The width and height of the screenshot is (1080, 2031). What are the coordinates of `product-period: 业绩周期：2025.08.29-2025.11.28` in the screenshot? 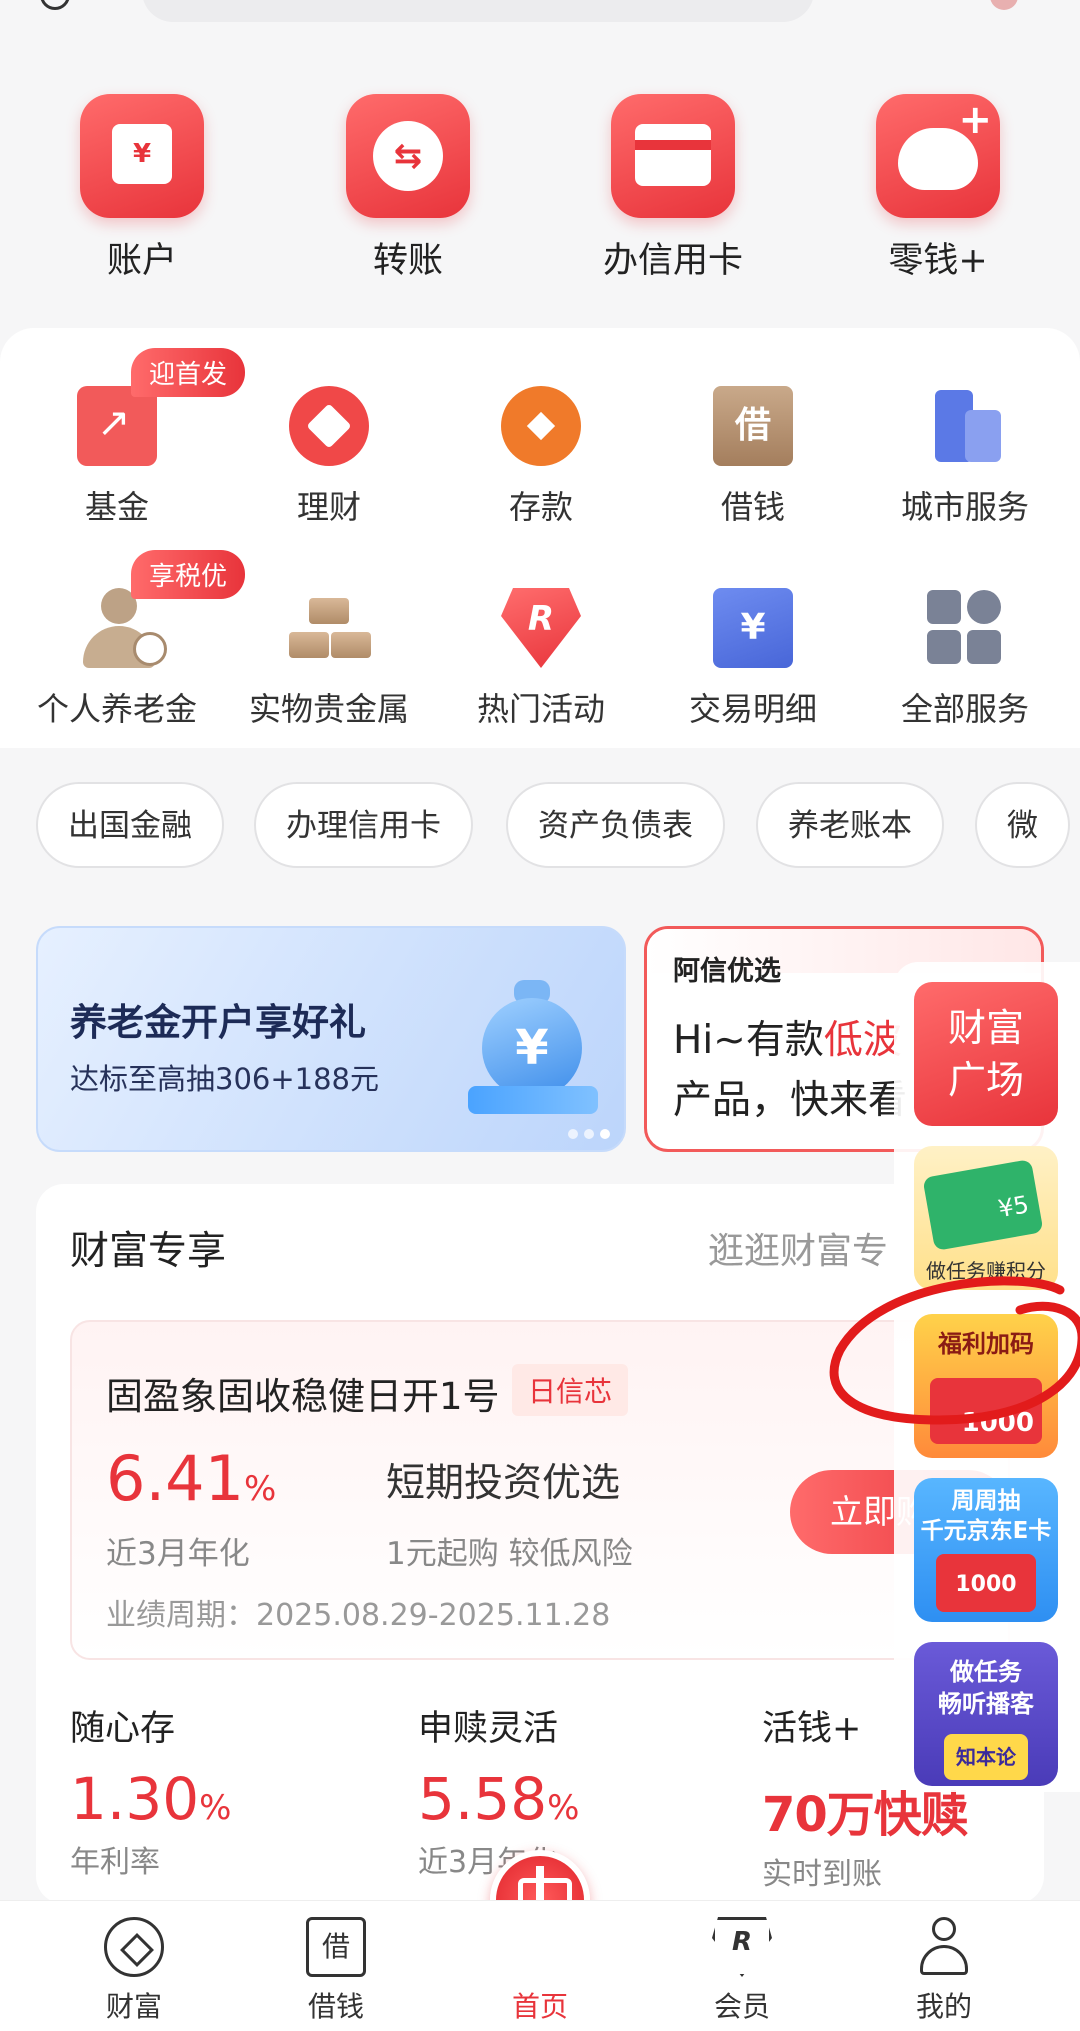 It's located at (358, 1615).